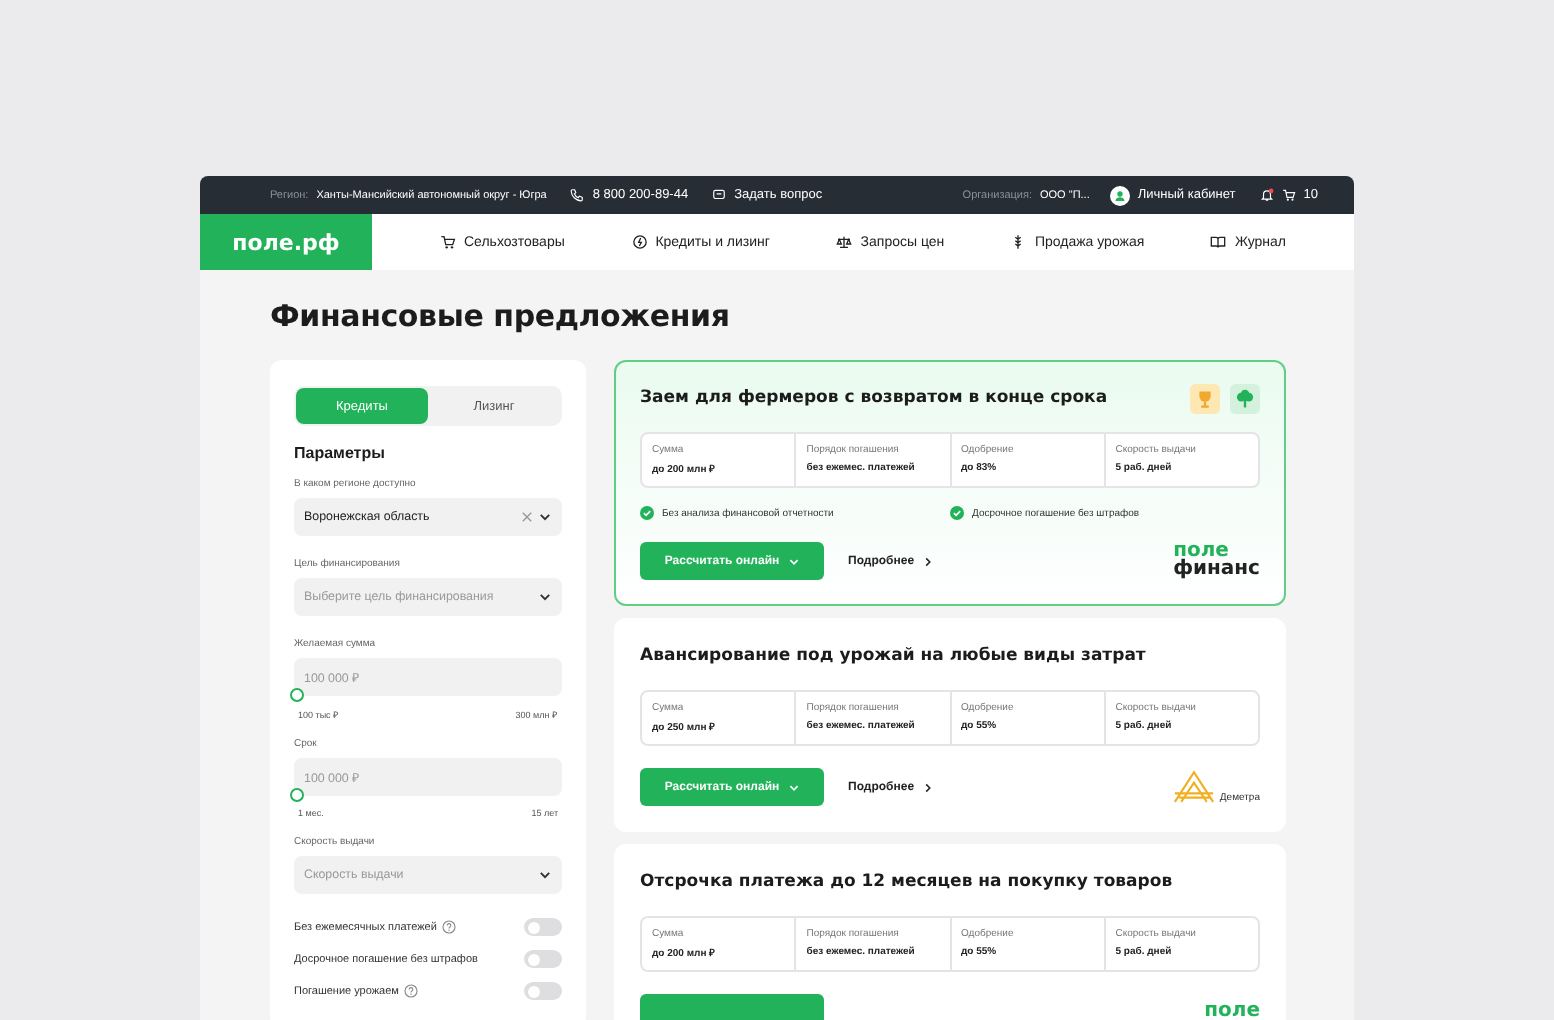 This screenshot has width=1554, height=1020. I want to click on section-heading: Параметры, so click(340, 453).